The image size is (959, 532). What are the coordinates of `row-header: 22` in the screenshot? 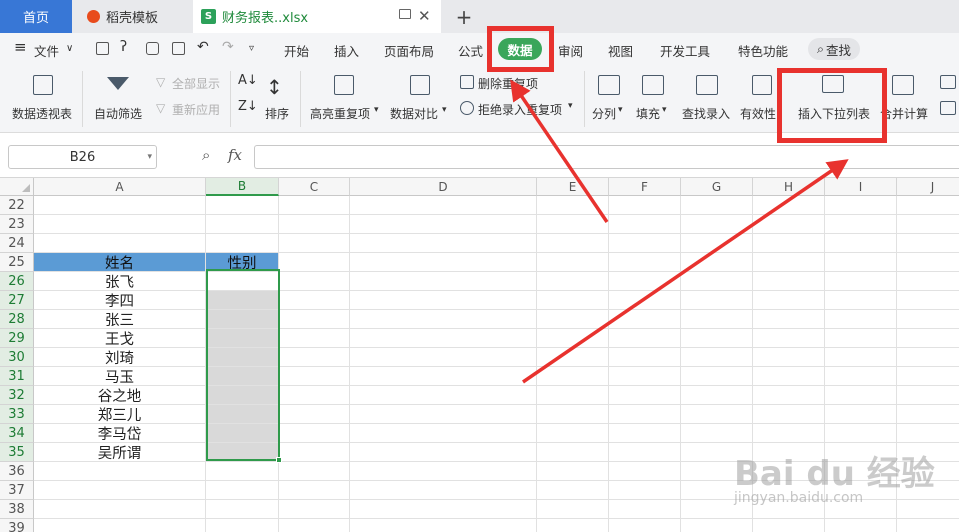 It's located at (17, 205).